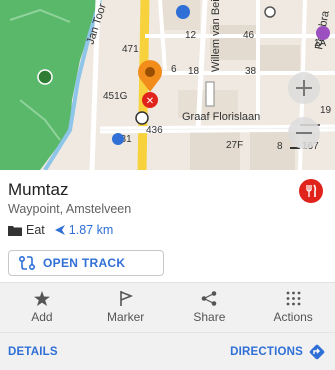 The image size is (335, 370). Describe the element at coordinates (154, 130) in the screenshot. I see `house-number: 436` at that location.